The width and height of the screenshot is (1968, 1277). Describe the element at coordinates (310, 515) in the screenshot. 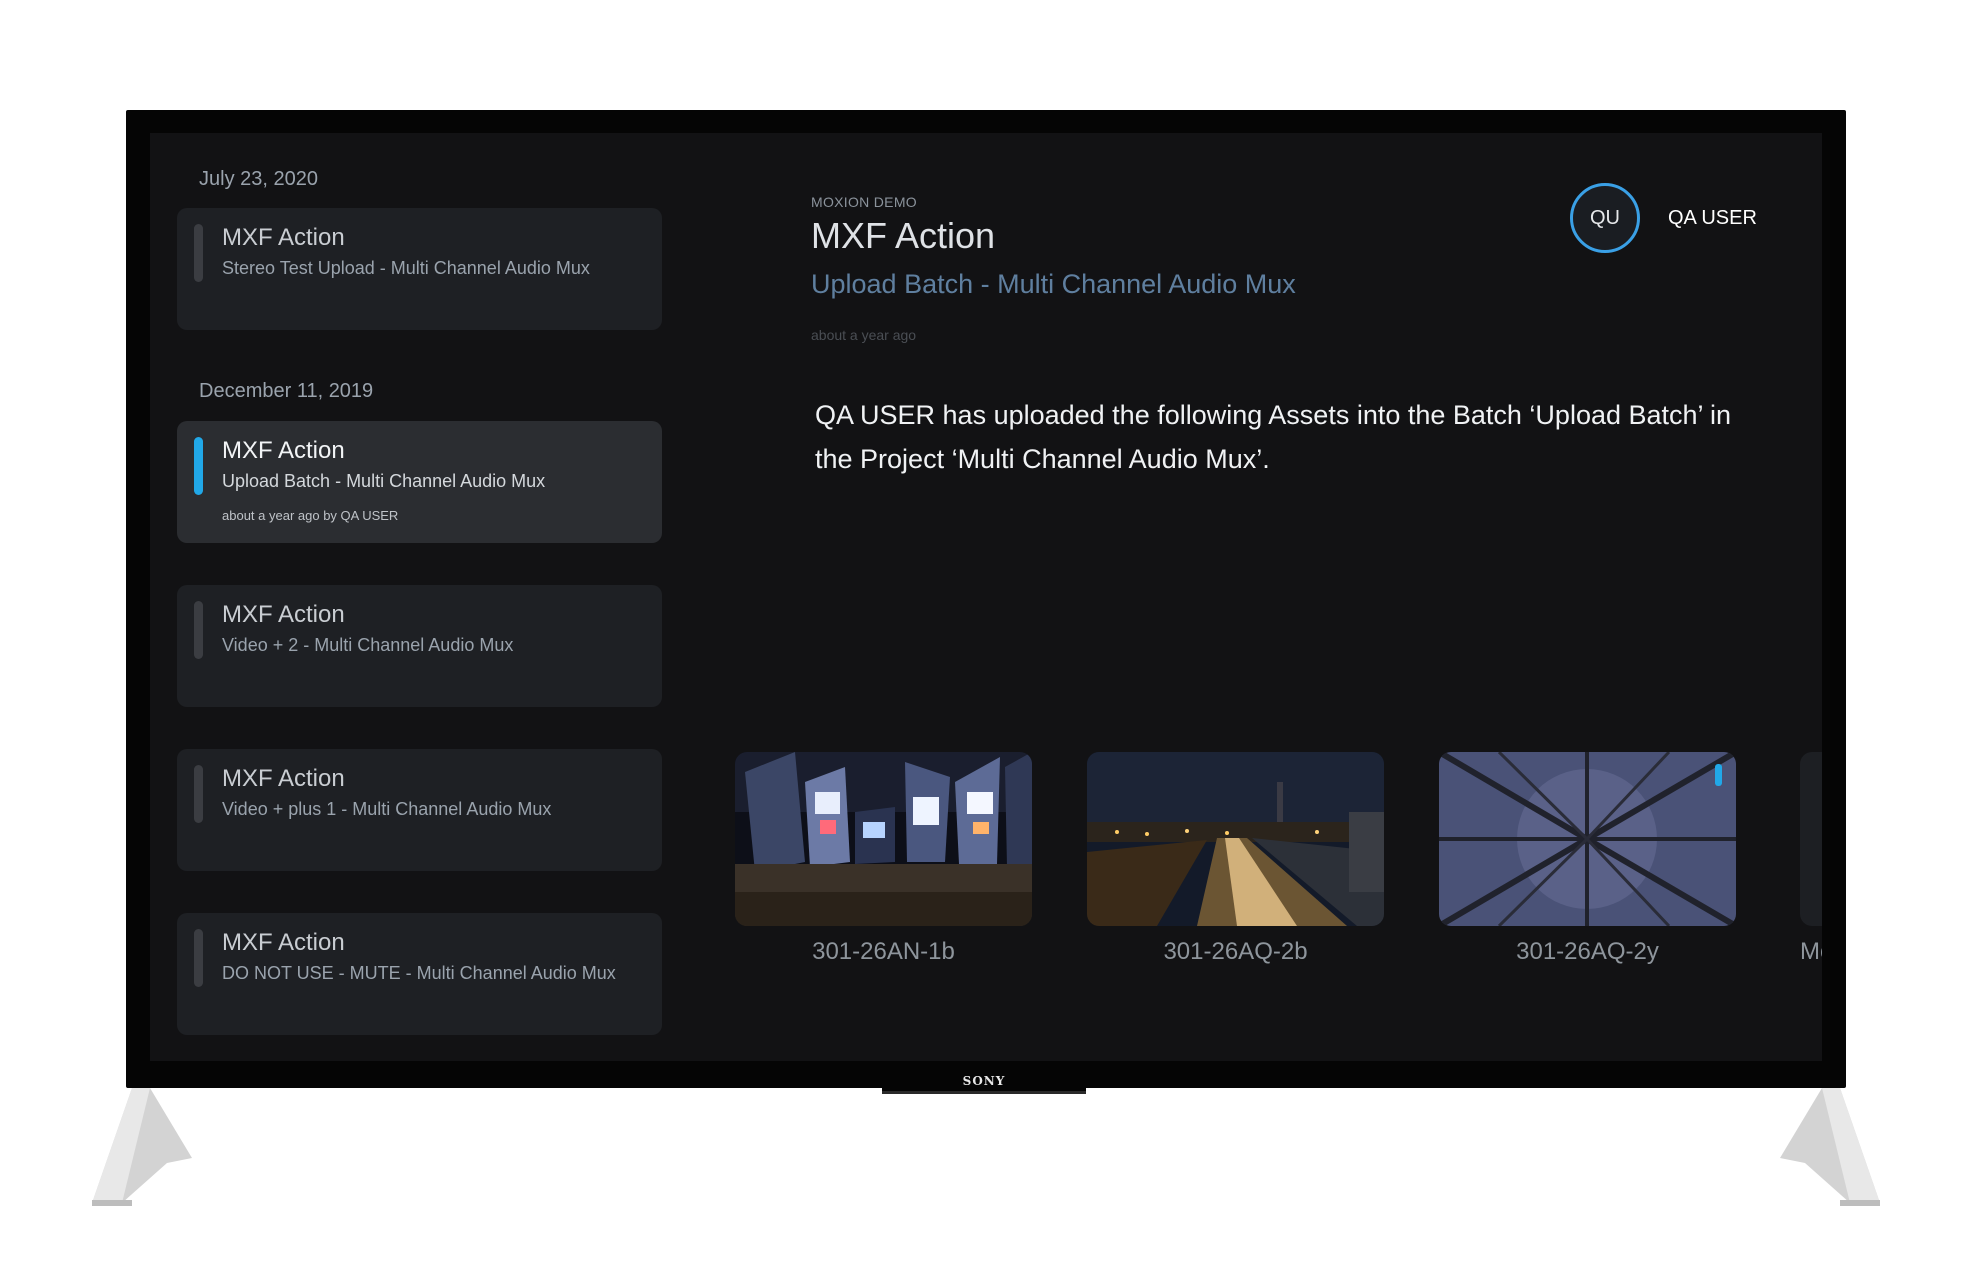

I see `card-meta: about a year ago by QA USER` at that location.